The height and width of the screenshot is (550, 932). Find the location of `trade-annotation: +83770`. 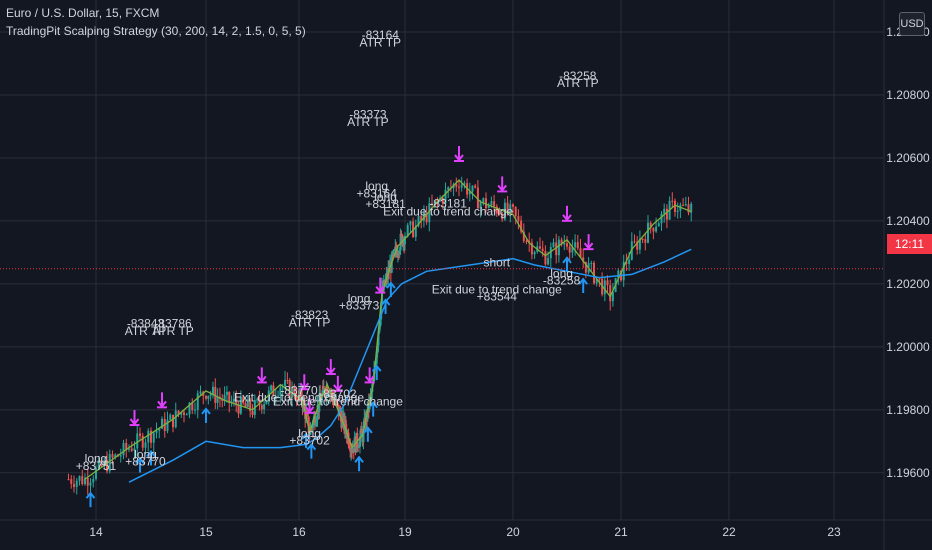

trade-annotation: +83770 is located at coordinates (145, 462).